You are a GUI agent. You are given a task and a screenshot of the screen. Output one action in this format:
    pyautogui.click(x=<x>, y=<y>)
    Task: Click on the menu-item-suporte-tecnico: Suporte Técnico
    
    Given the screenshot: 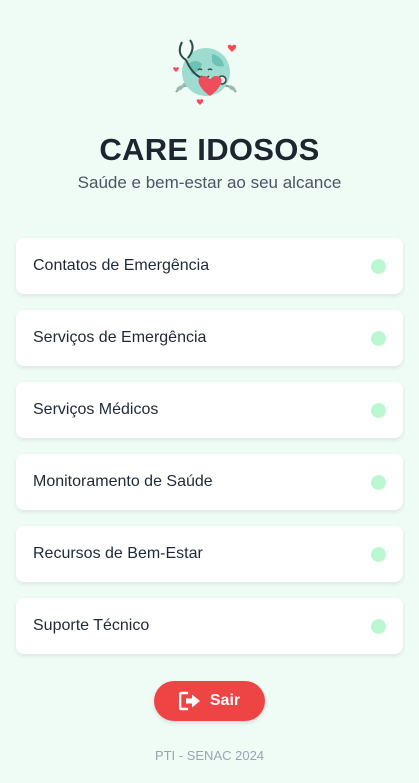 What is the action you would take?
    pyautogui.click(x=209, y=626)
    